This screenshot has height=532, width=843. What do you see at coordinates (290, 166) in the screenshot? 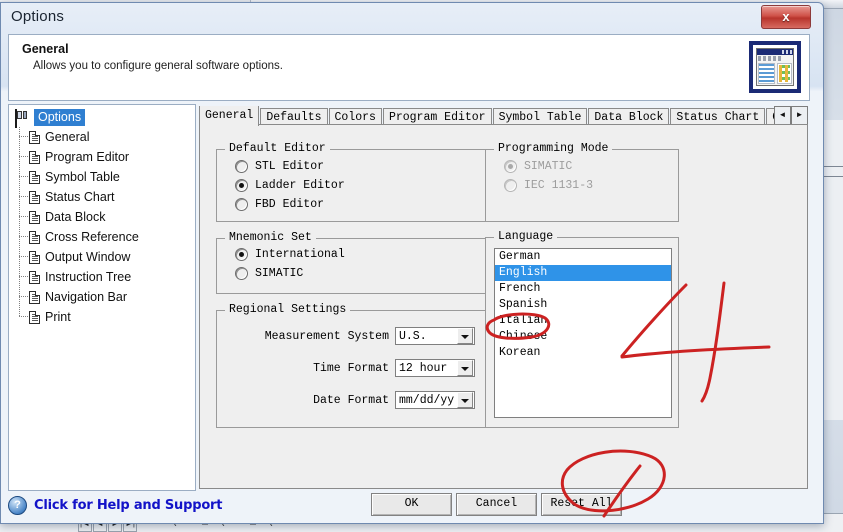
I see `radio-label: STL Editor` at bounding box center [290, 166].